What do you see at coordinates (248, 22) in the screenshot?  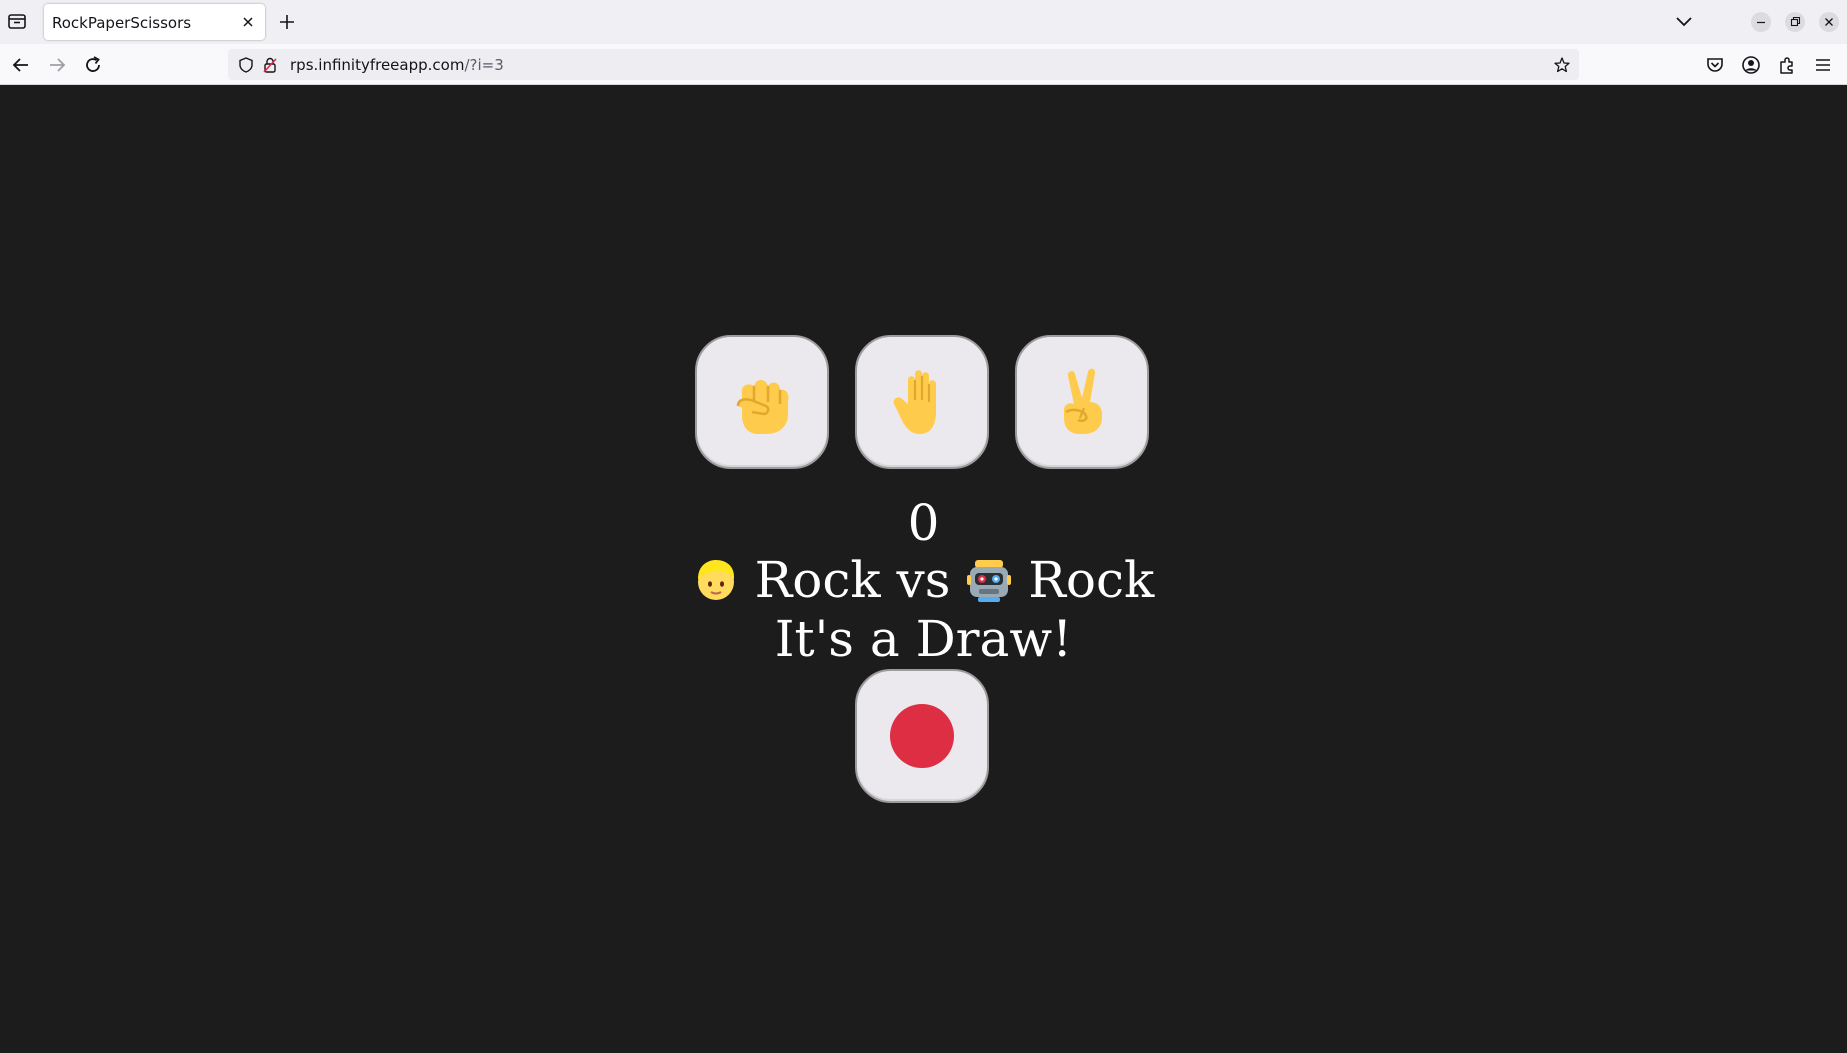 I see `close-tab-icon` at bounding box center [248, 22].